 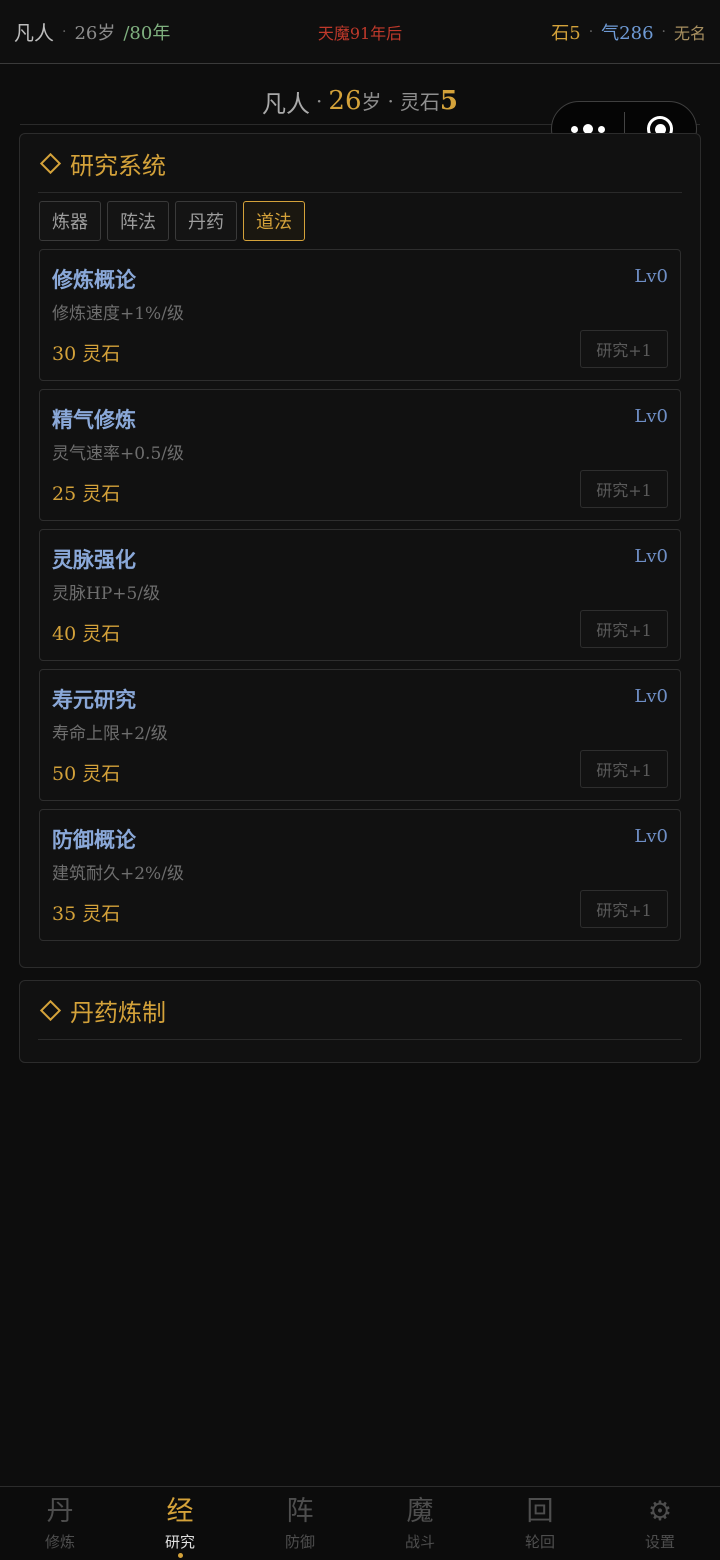 I want to click on nav-cultivate: 丹 修炼, so click(x=60, y=1523).